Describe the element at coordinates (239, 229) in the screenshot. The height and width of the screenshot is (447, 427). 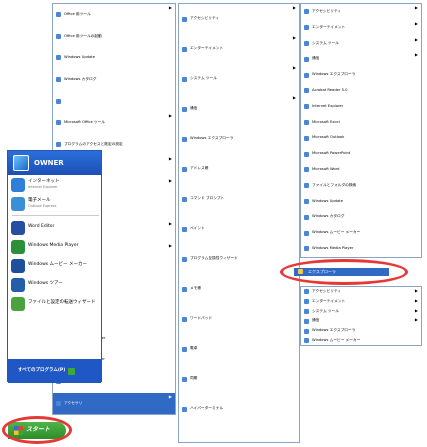
I see `menu-item: ペイント` at that location.